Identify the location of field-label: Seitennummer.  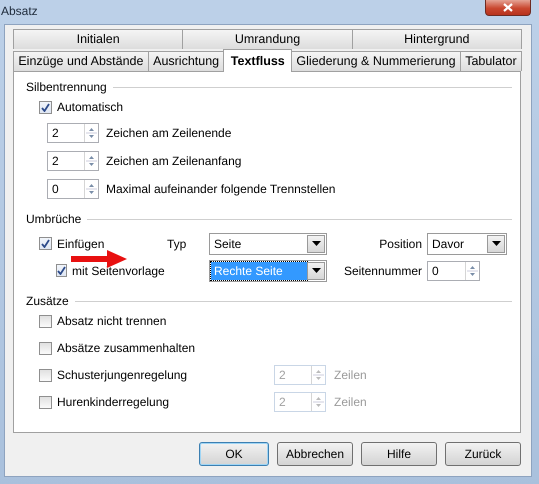
(382, 271).